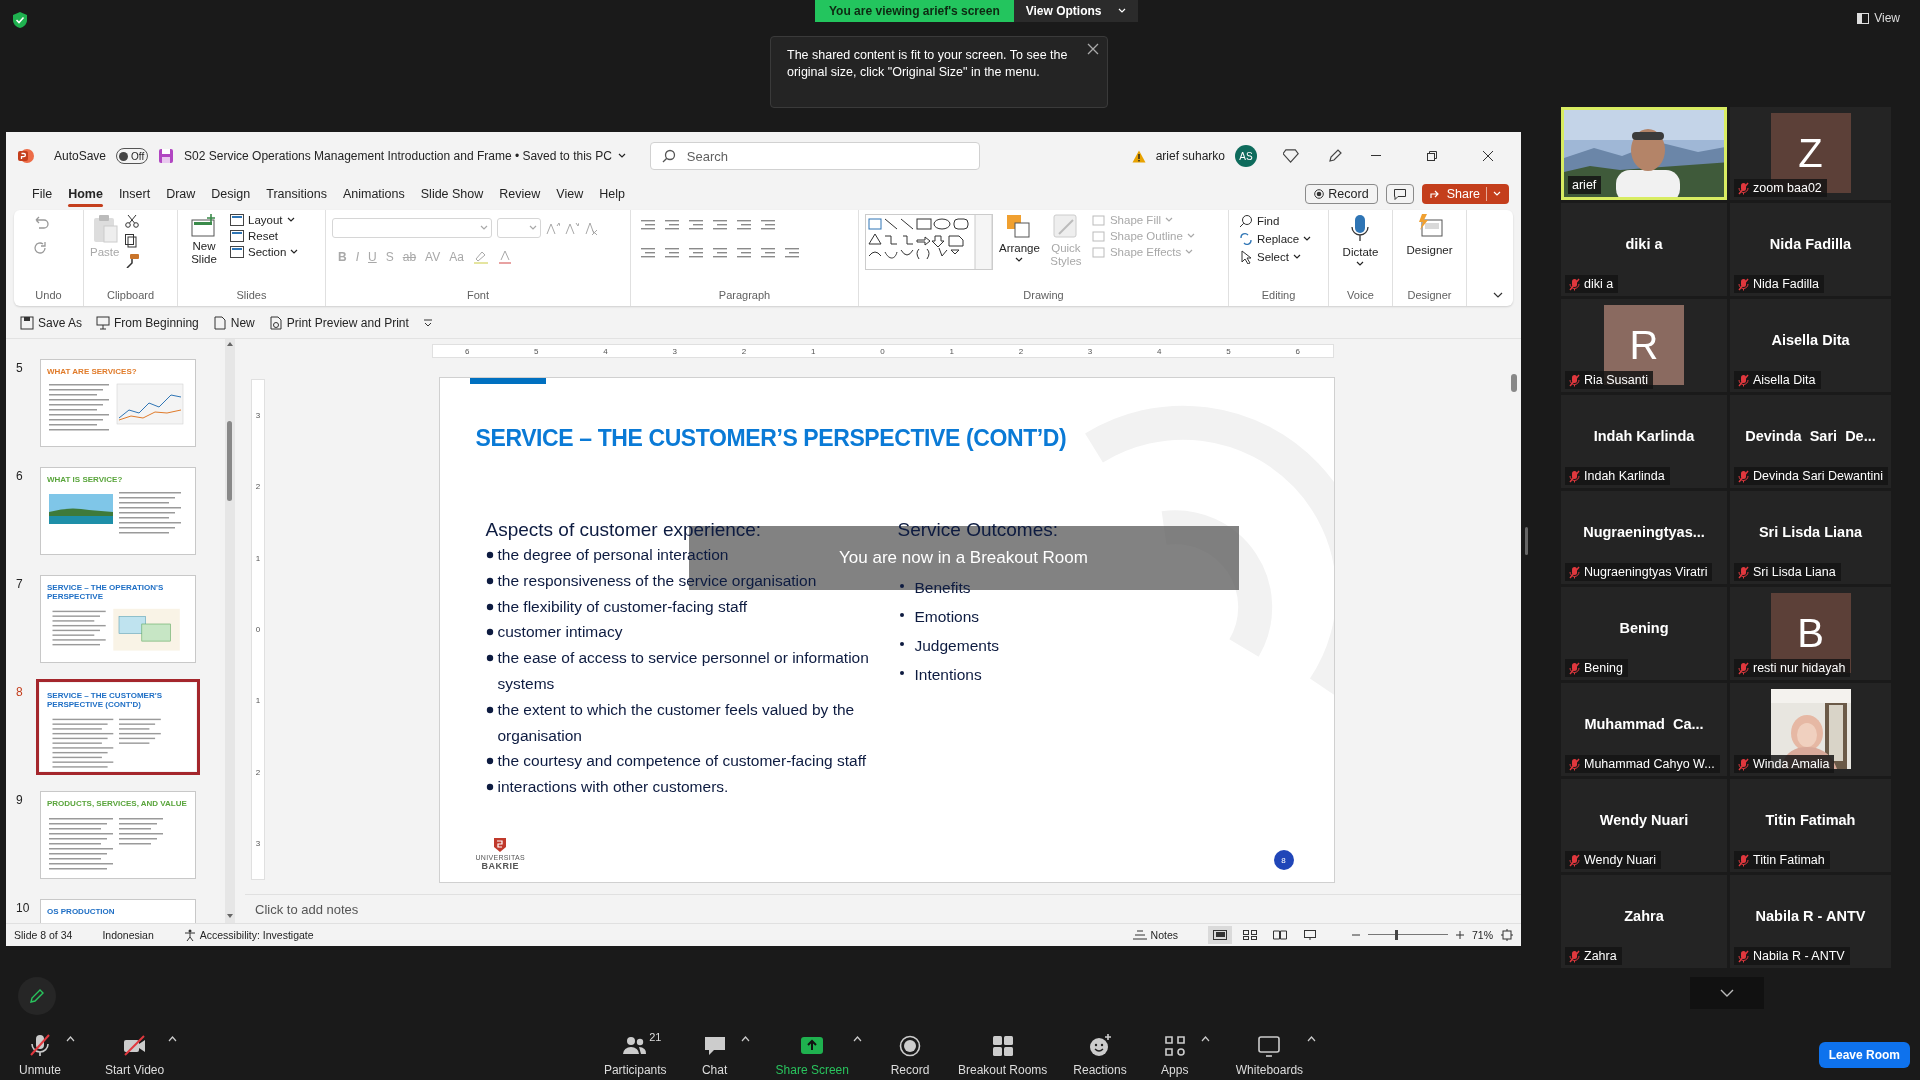 The width and height of the screenshot is (1920, 1080). Describe the element at coordinates (1782, 860) in the screenshot. I see `participant-name-label: Titin Fatimah` at that location.